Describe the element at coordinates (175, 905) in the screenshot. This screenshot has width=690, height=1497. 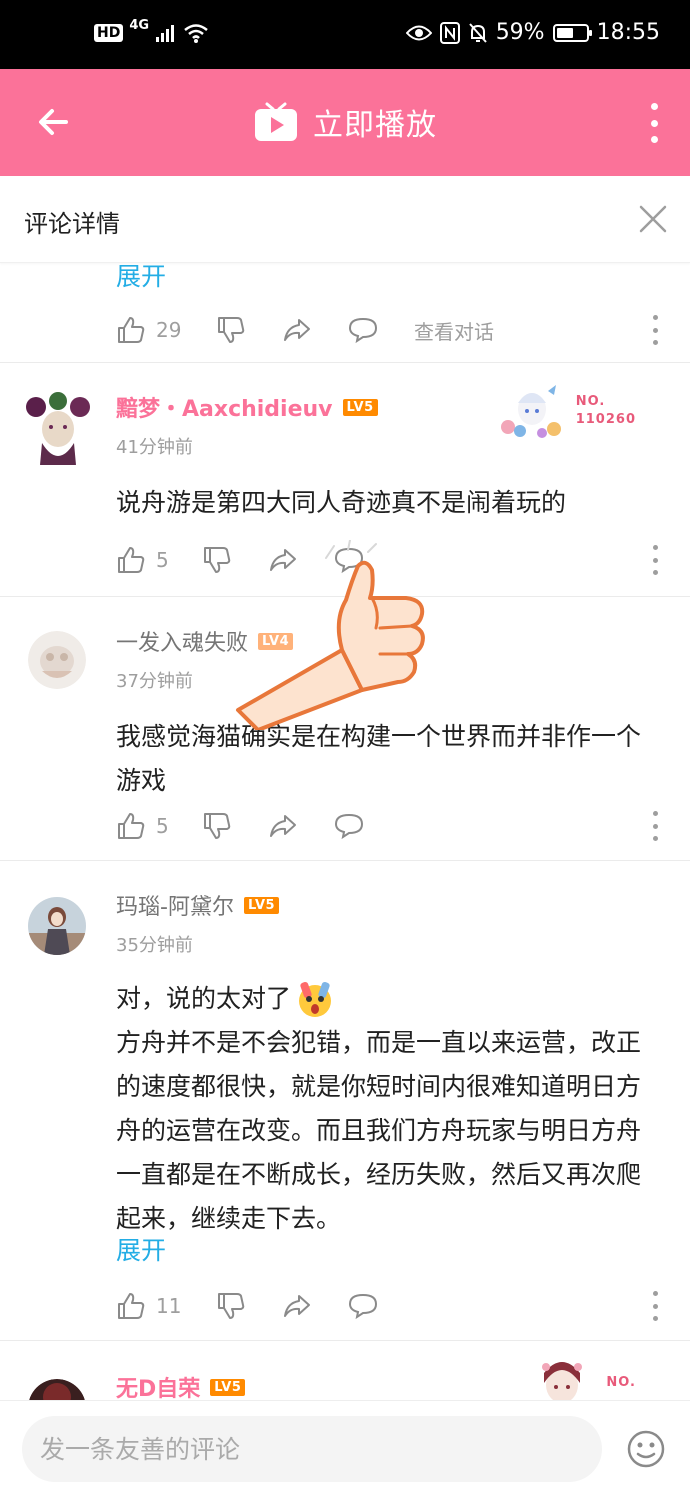
I see `username: 玛瑙-阿黛尔` at that location.